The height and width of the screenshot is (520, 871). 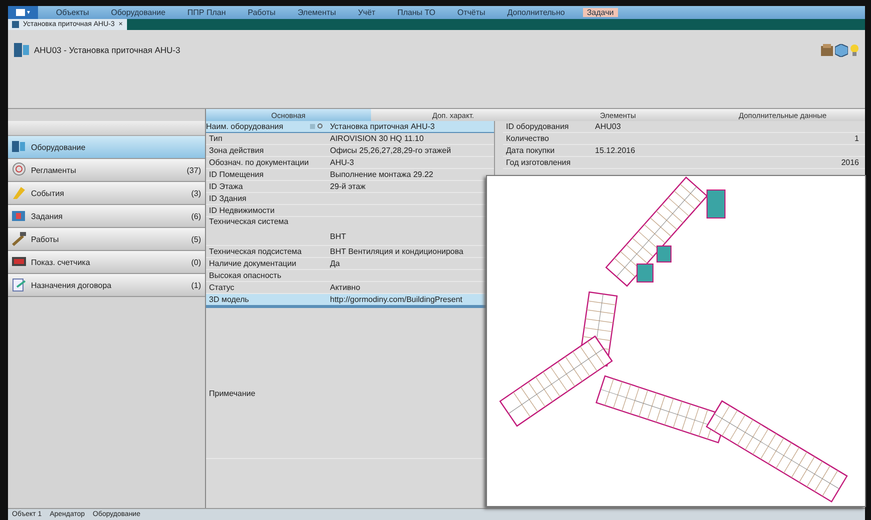 I want to click on app-menu-icon, so click(x=23, y=12).